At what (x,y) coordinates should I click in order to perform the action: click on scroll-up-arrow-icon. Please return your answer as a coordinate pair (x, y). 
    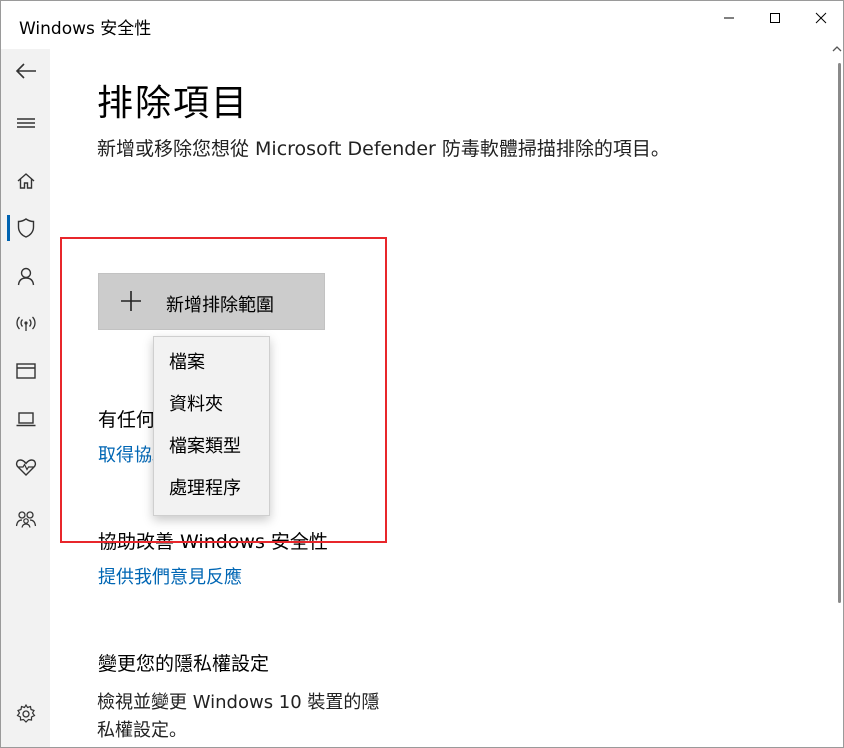
    Looking at the image, I should click on (837, 49).